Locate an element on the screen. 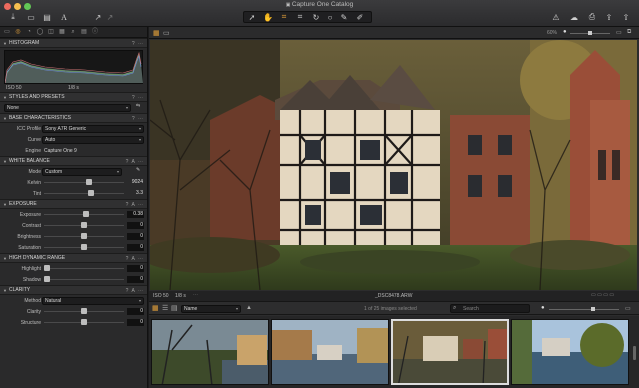 The image size is (639, 388). zoom-slider is located at coordinates (590, 33).